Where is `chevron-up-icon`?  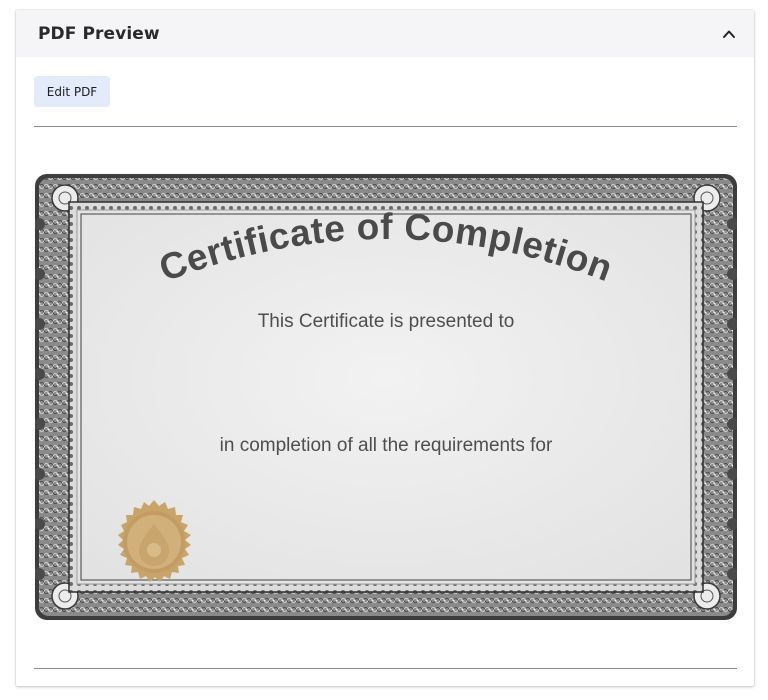
chevron-up-icon is located at coordinates (729, 34).